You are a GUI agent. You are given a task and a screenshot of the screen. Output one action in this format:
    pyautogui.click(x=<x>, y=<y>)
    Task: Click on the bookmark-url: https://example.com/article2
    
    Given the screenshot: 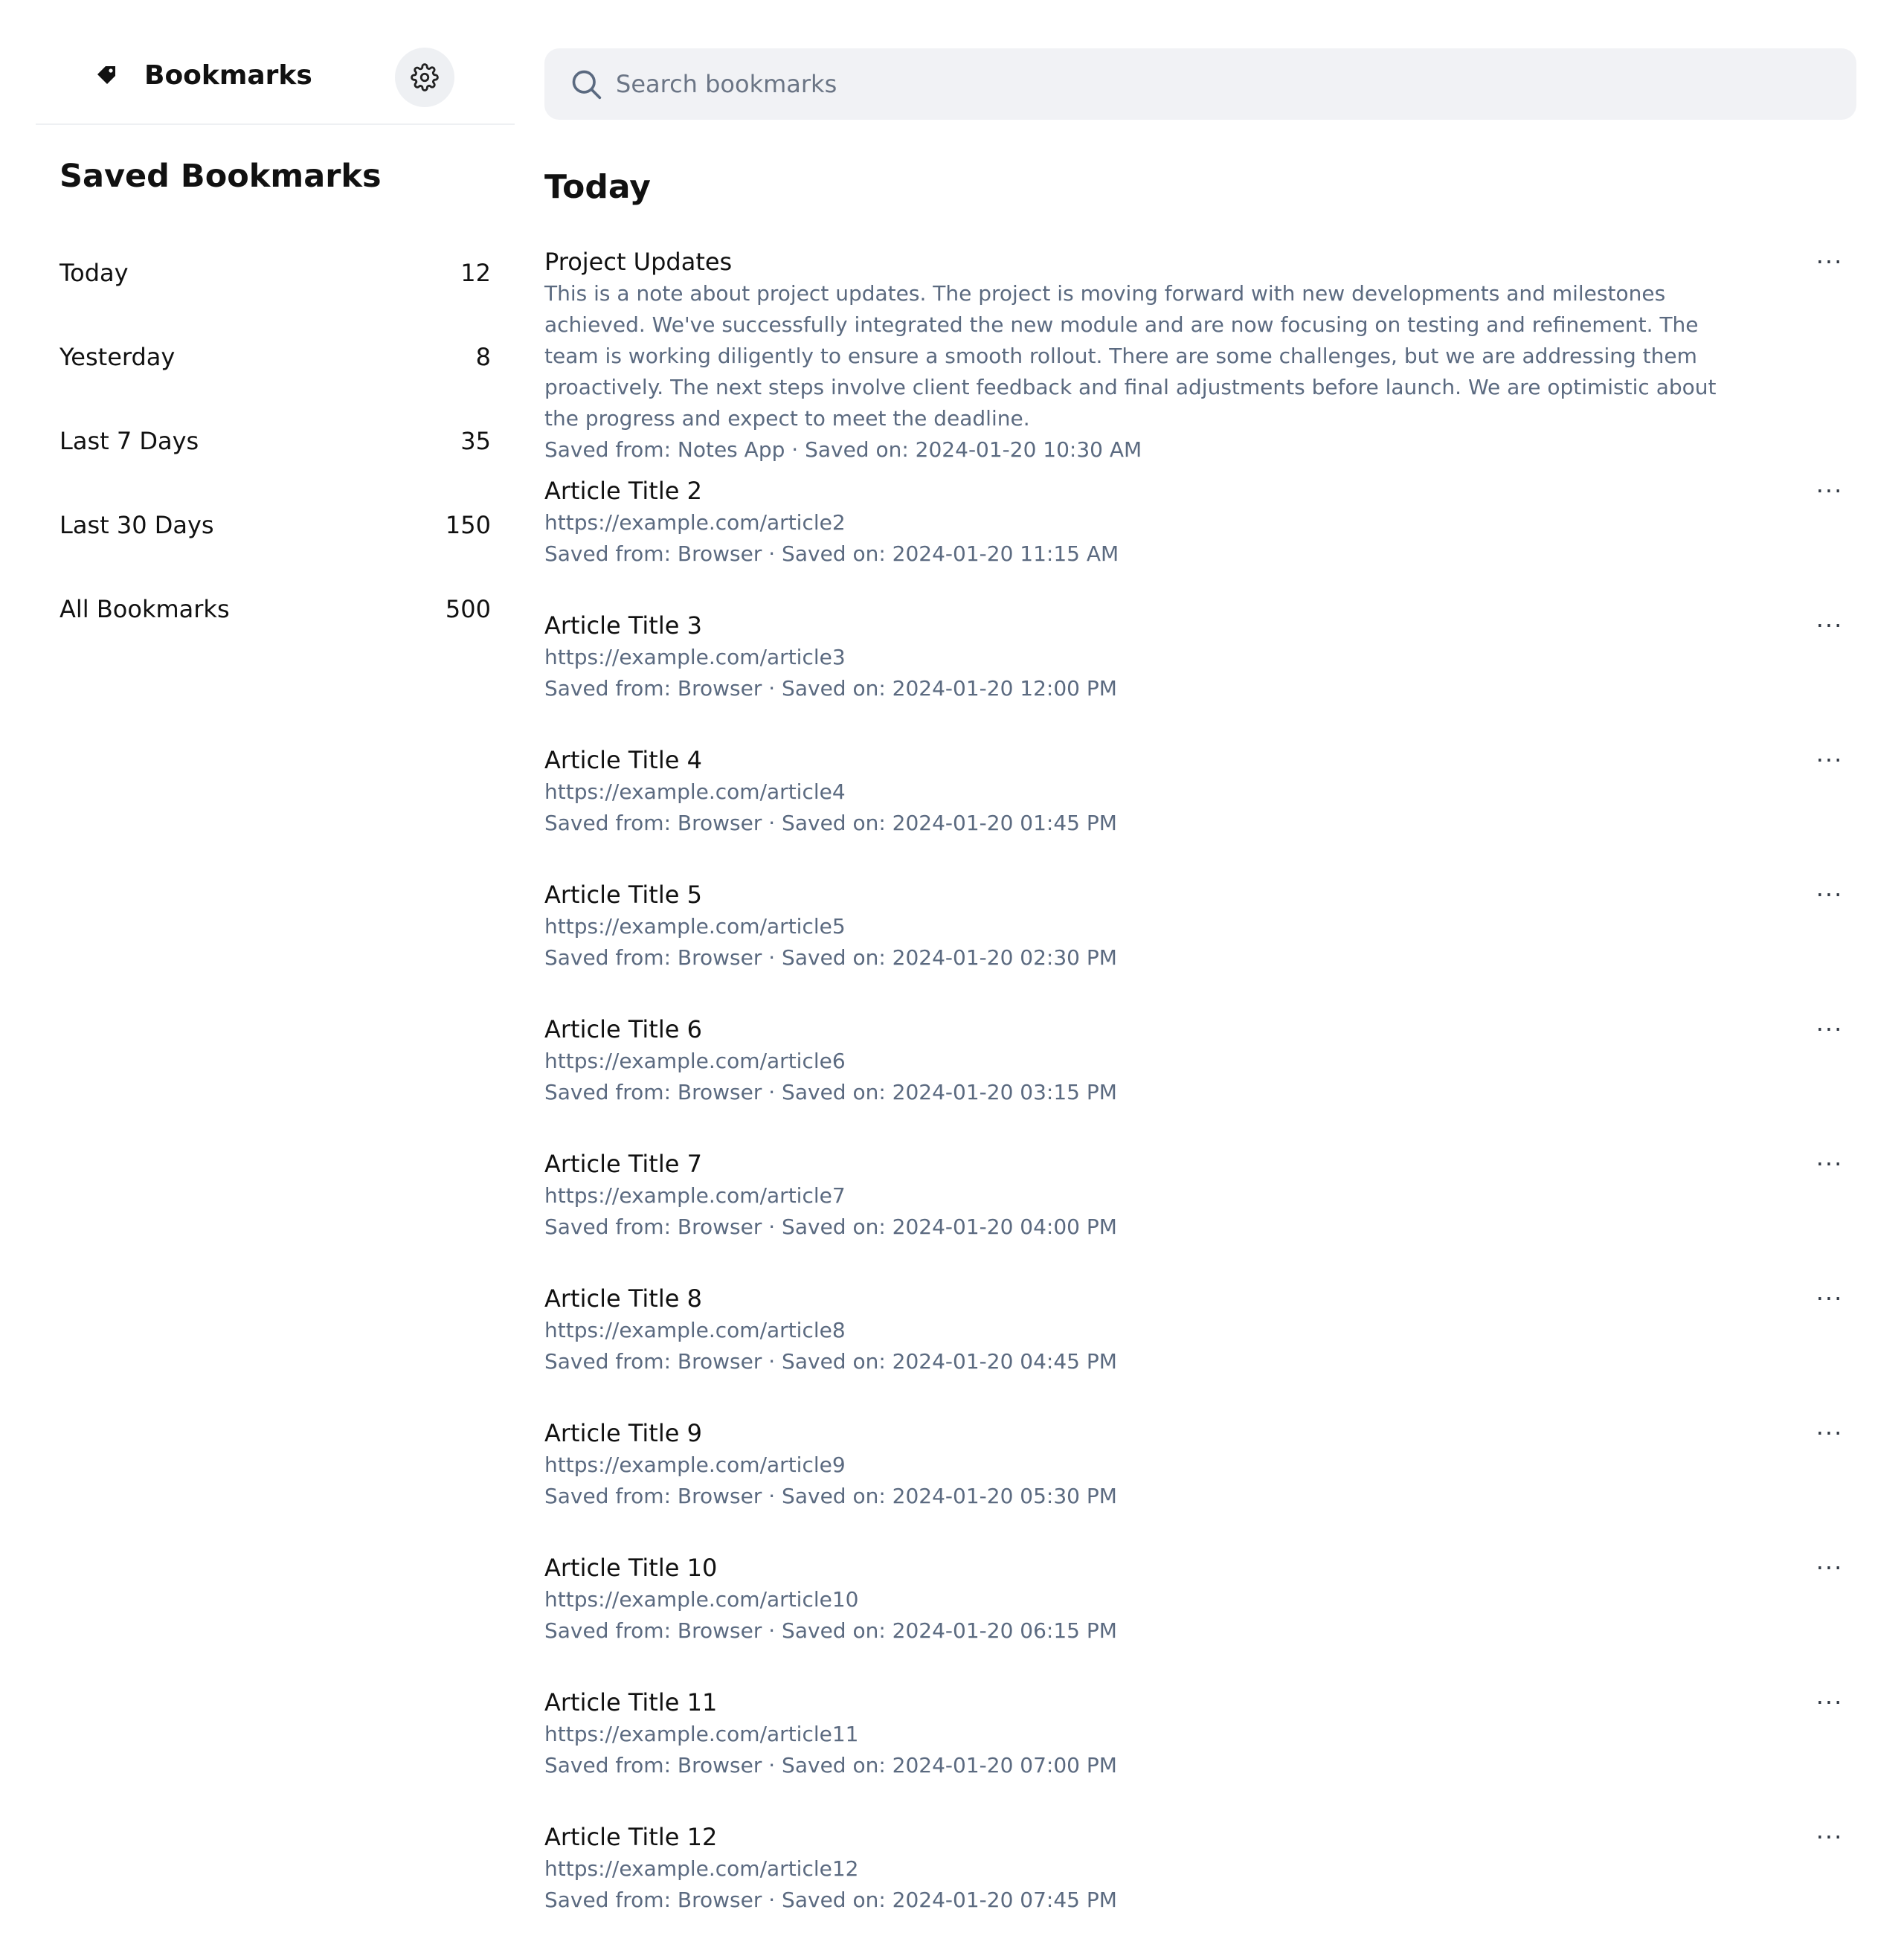 What is the action you would take?
    pyautogui.click(x=1148, y=522)
    